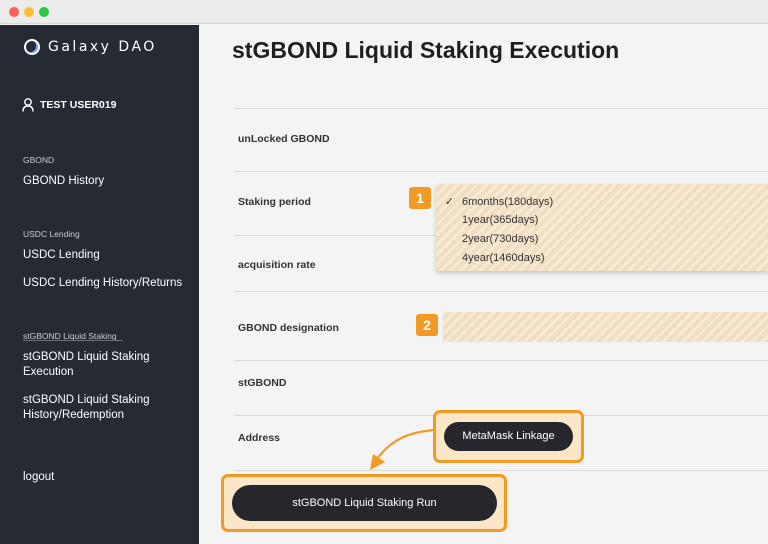 The width and height of the screenshot is (768, 544). Describe the element at coordinates (284, 139) in the screenshot. I see `label-unlocked-gbond: unLocked GBOND` at that location.